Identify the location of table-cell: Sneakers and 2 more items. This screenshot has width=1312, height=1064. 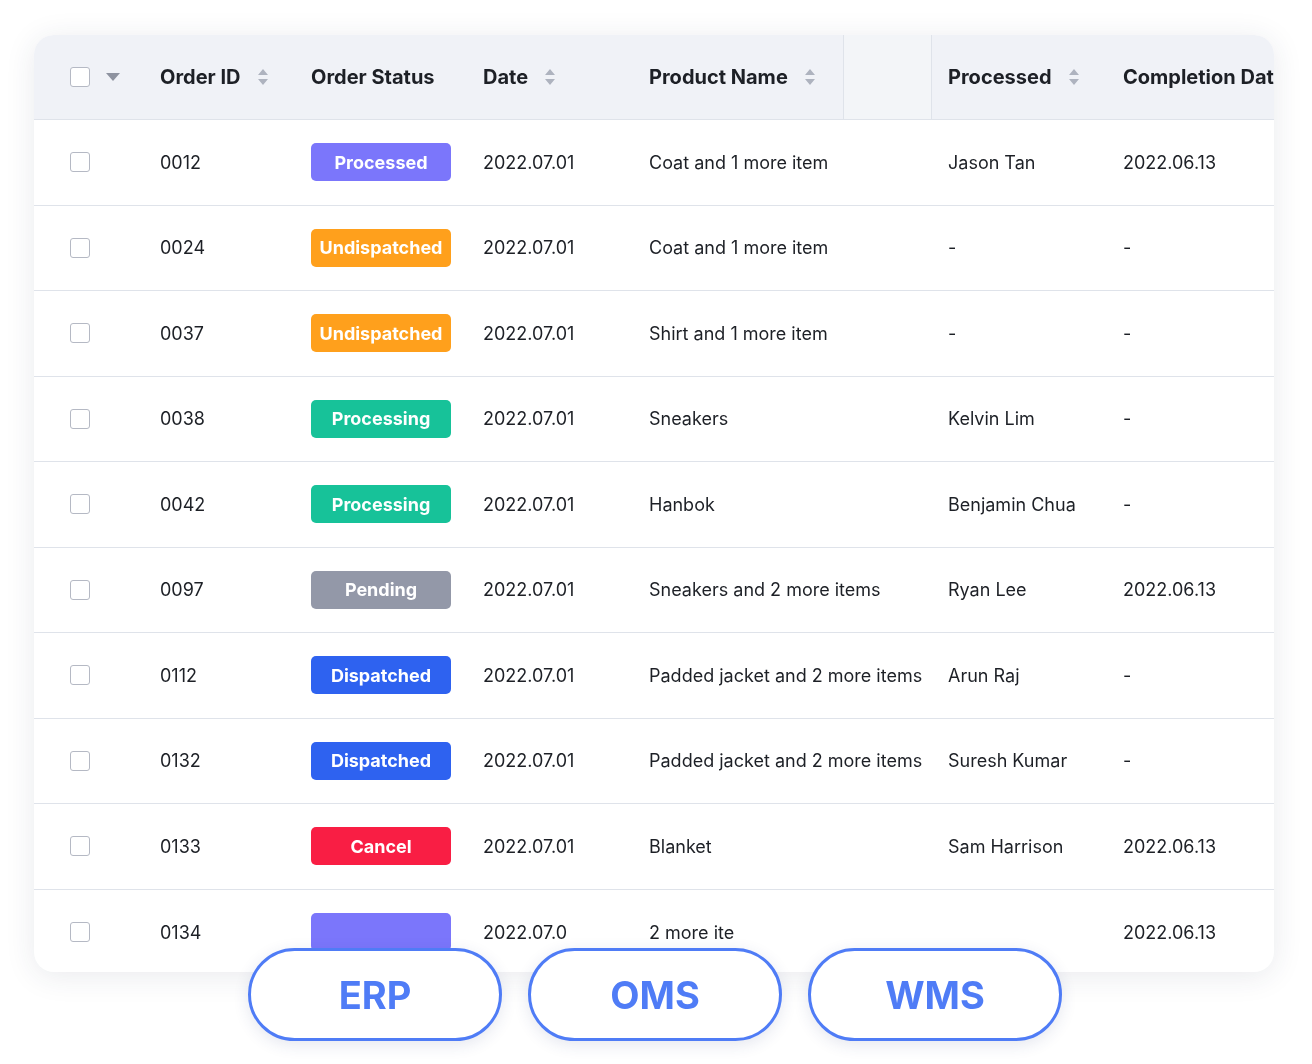
(765, 590).